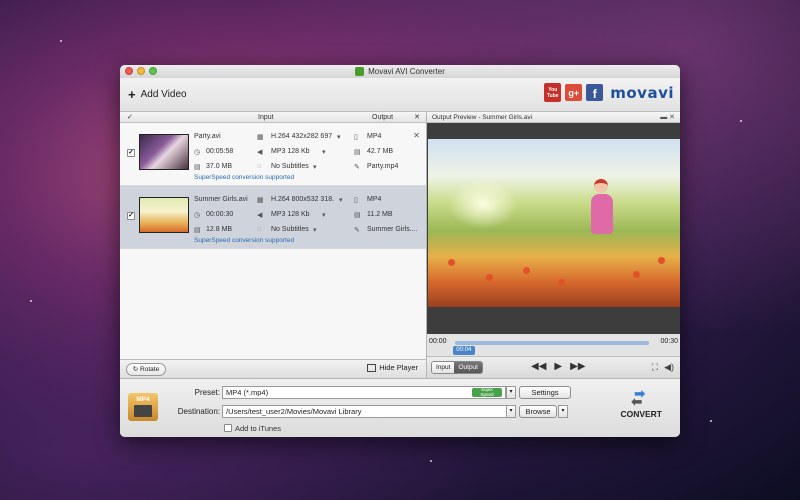 Image resolution: width=800 pixels, height=500 pixels. What do you see at coordinates (260, 215) in the screenshot?
I see `speaker-icon: ◀` at bounding box center [260, 215].